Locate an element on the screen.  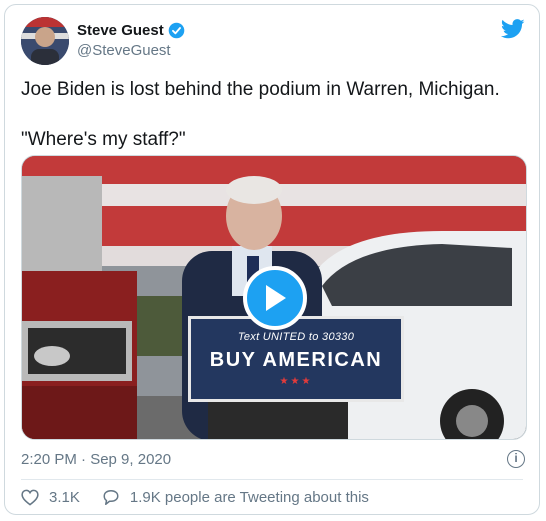
like-button: 3.1K is located at coordinates (50, 497).